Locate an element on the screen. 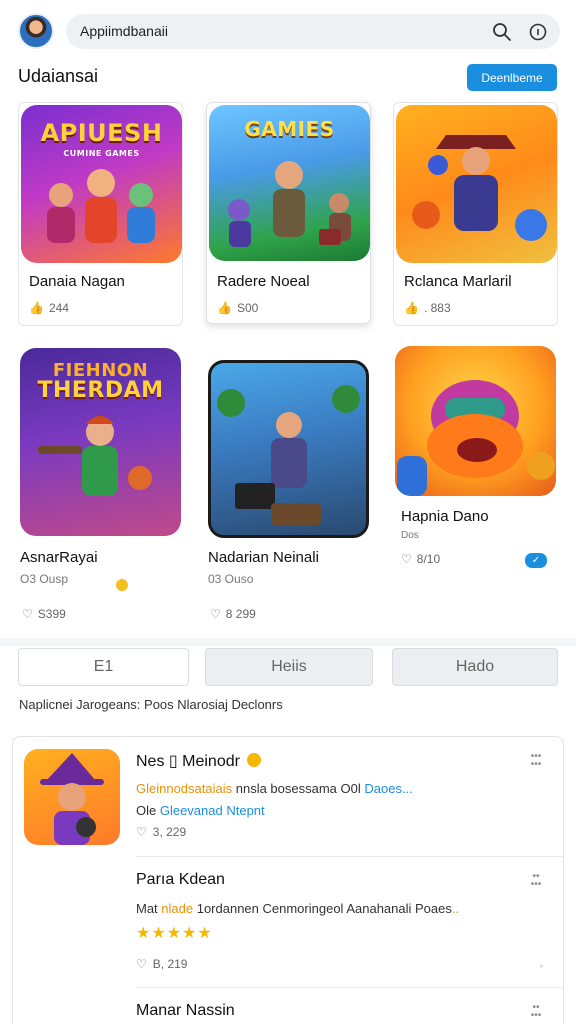  tab-hado: Hado is located at coordinates (475, 667).